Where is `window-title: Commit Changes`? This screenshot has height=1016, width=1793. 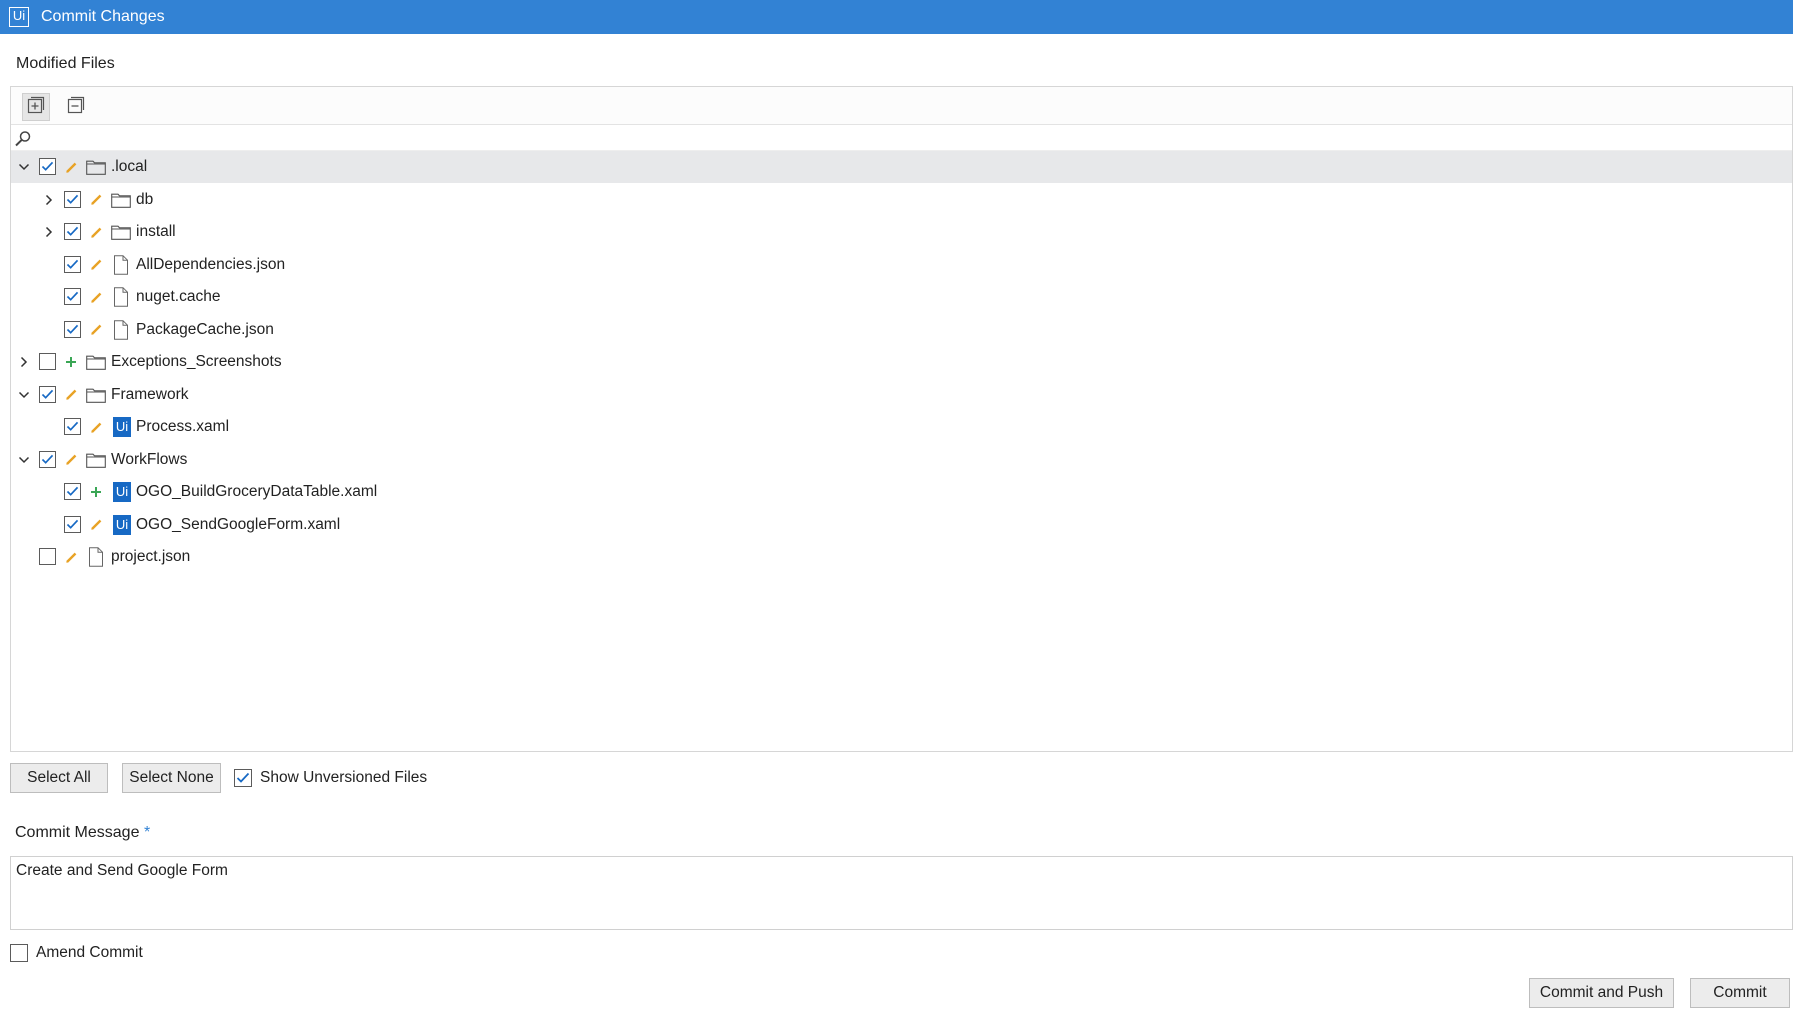 window-title: Commit Changes is located at coordinates (103, 16).